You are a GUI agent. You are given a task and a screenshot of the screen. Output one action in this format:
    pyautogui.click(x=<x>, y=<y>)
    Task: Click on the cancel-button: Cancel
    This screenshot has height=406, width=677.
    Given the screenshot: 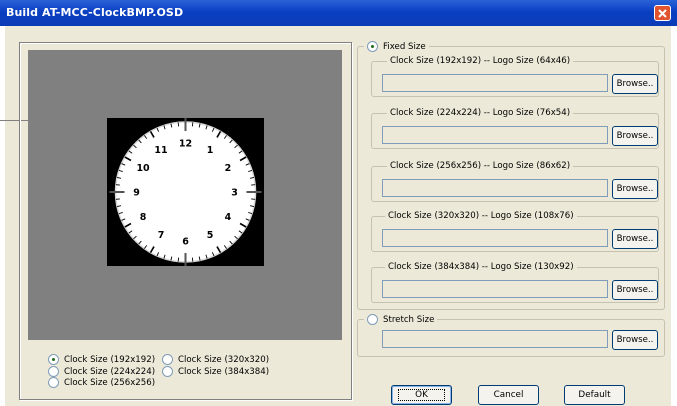 What is the action you would take?
    pyautogui.click(x=508, y=395)
    